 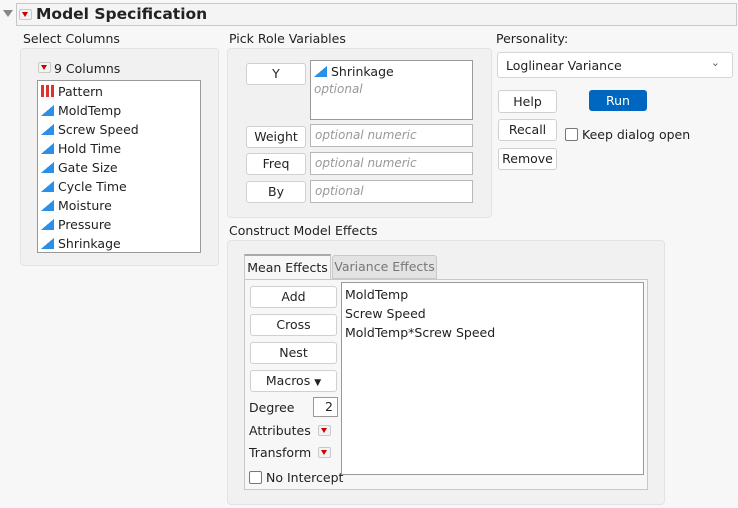 I want to click on tab-mean-effects: Mean Effects, so click(x=287, y=267).